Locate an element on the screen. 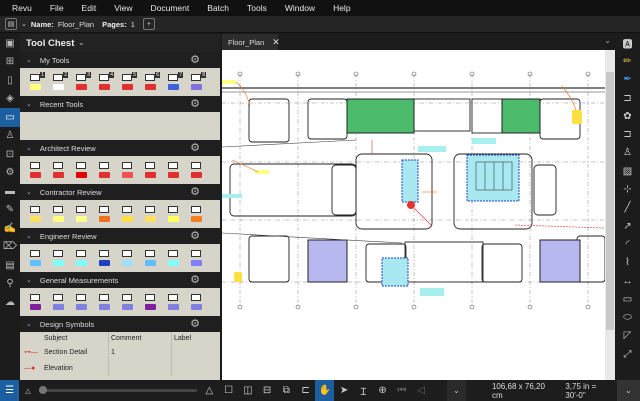 The height and width of the screenshot is (401, 640). image-icon: ▨ is located at coordinates (627, 171).